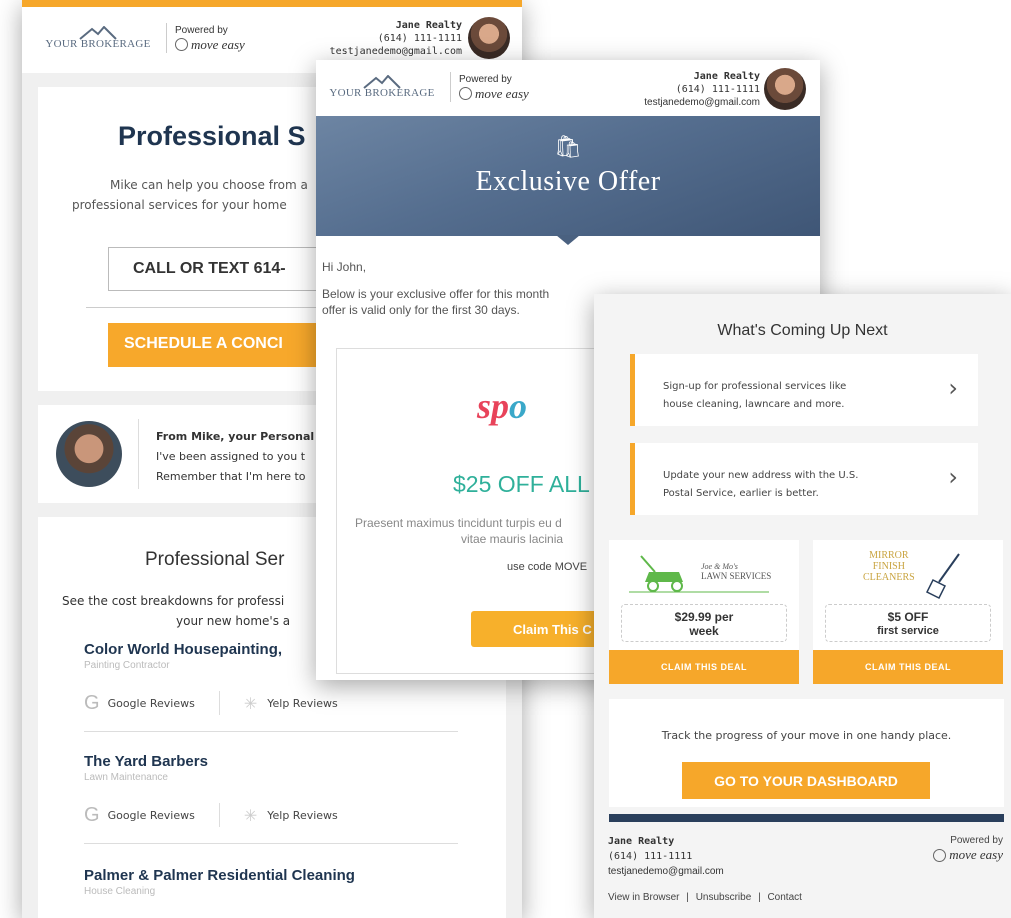  I want to click on hero-banner: 🛍 Exclusive Offer, so click(568, 176).